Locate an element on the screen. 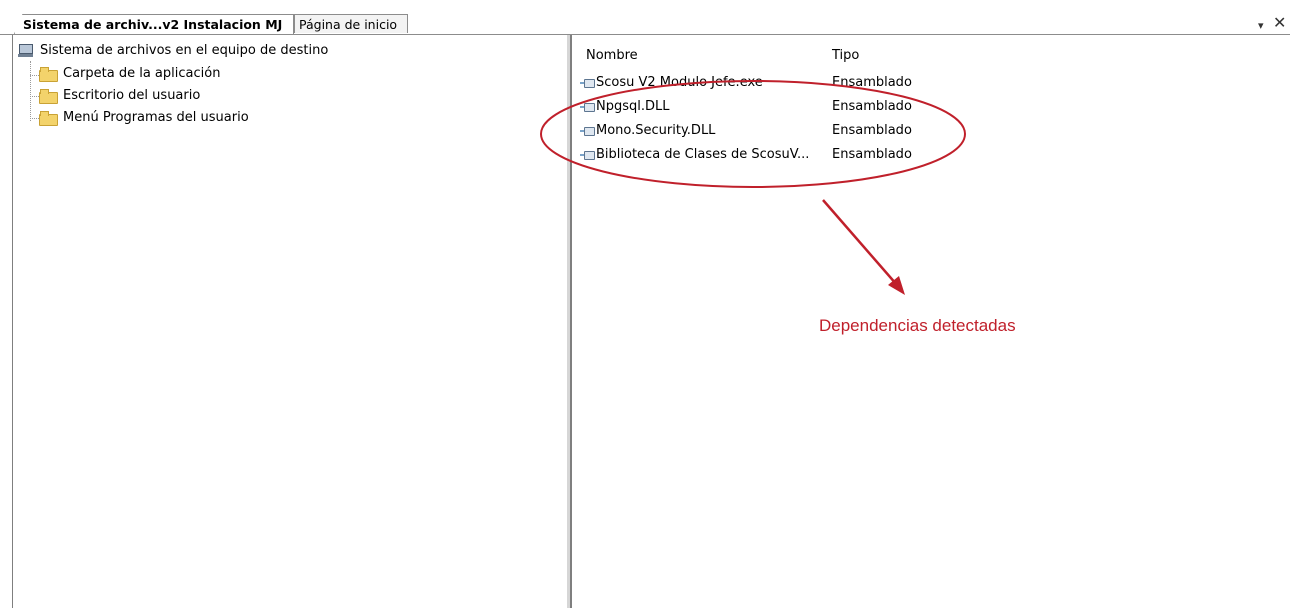 The height and width of the screenshot is (608, 1290). list-item-name-cell: Mono.Security.DLL is located at coordinates (647, 131).